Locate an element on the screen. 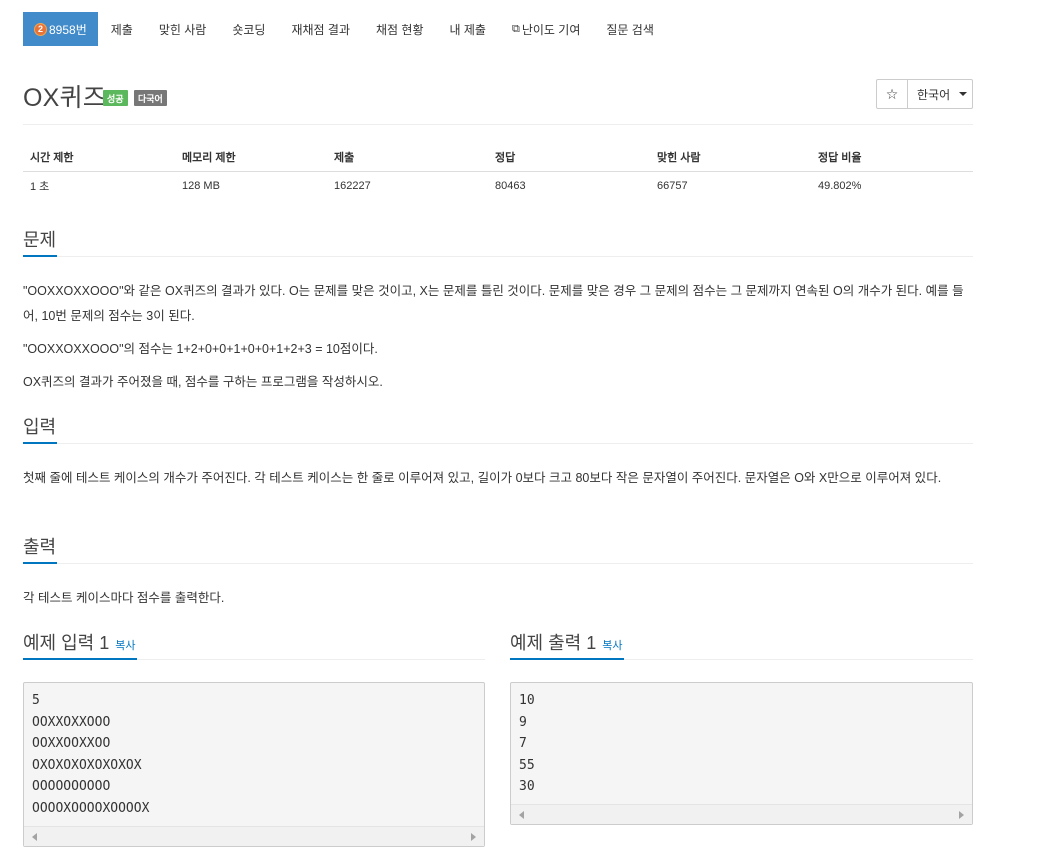  tab-submit: 제출 is located at coordinates (122, 29).